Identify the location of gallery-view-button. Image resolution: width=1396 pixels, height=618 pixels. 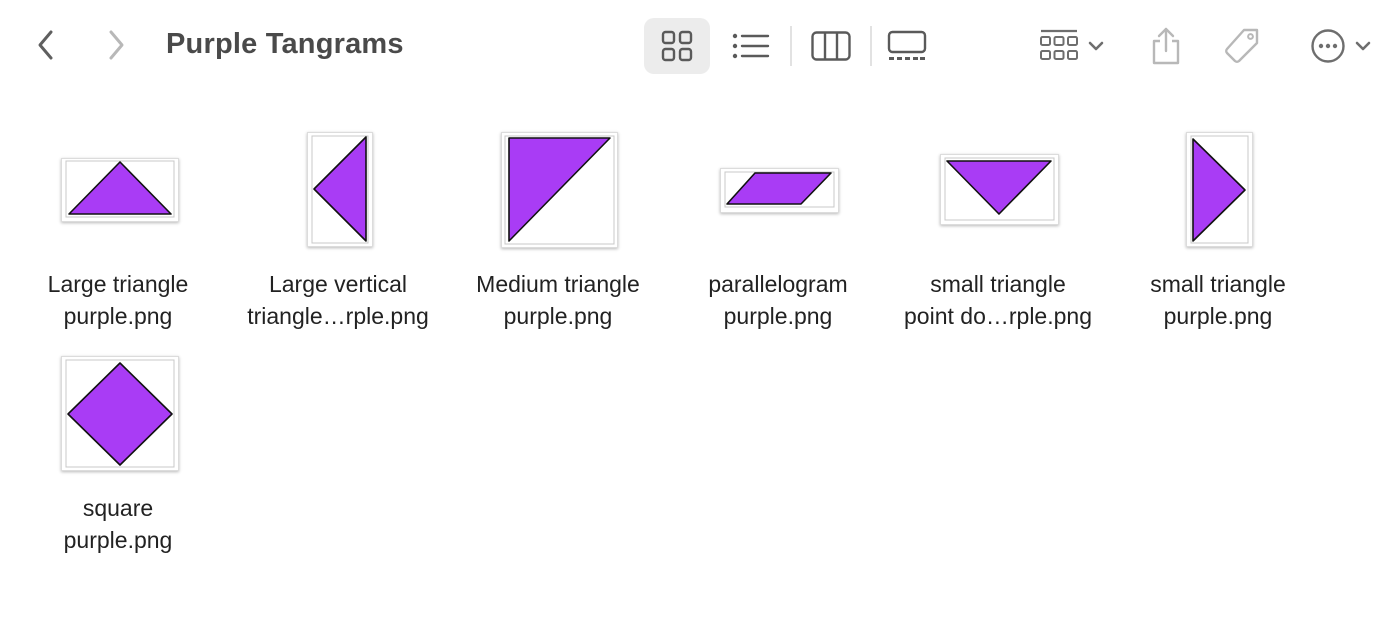
(907, 46).